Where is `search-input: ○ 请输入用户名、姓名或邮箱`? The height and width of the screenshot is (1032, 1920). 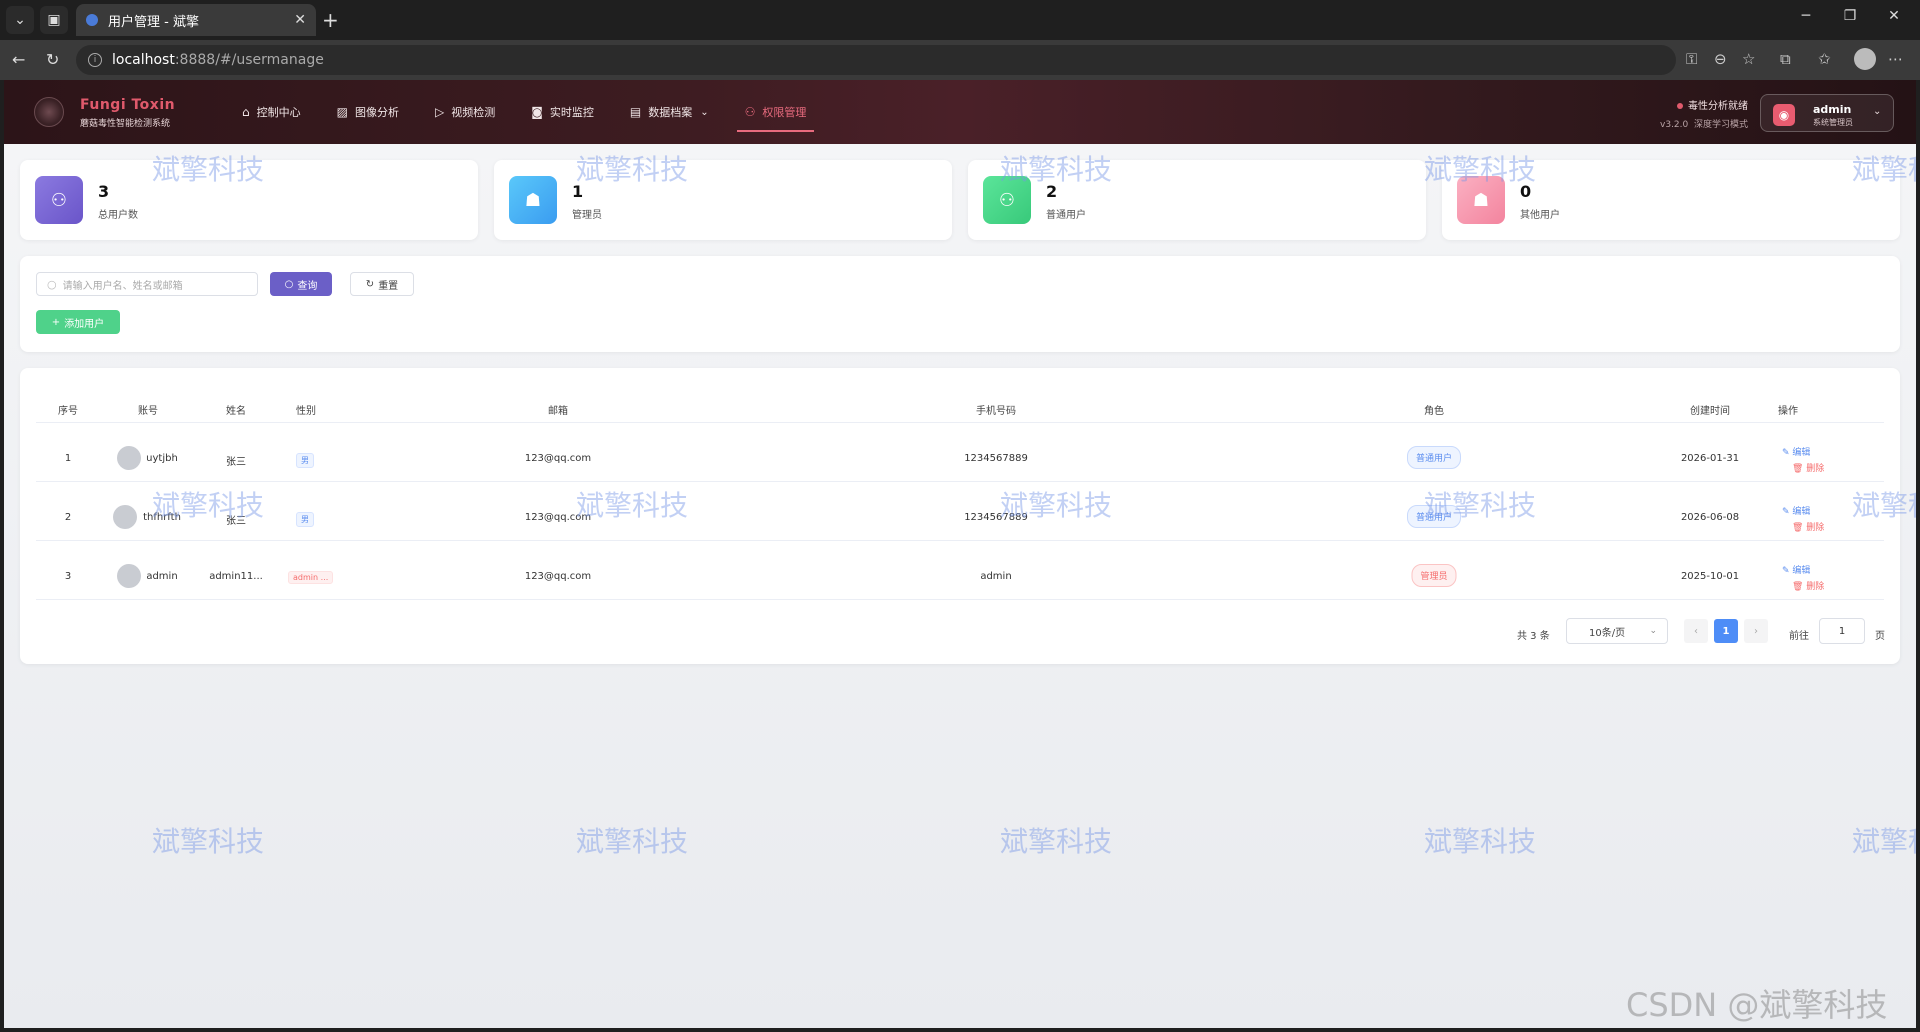
search-input: ○ 请输入用户名、姓名或邮箱 is located at coordinates (147, 284).